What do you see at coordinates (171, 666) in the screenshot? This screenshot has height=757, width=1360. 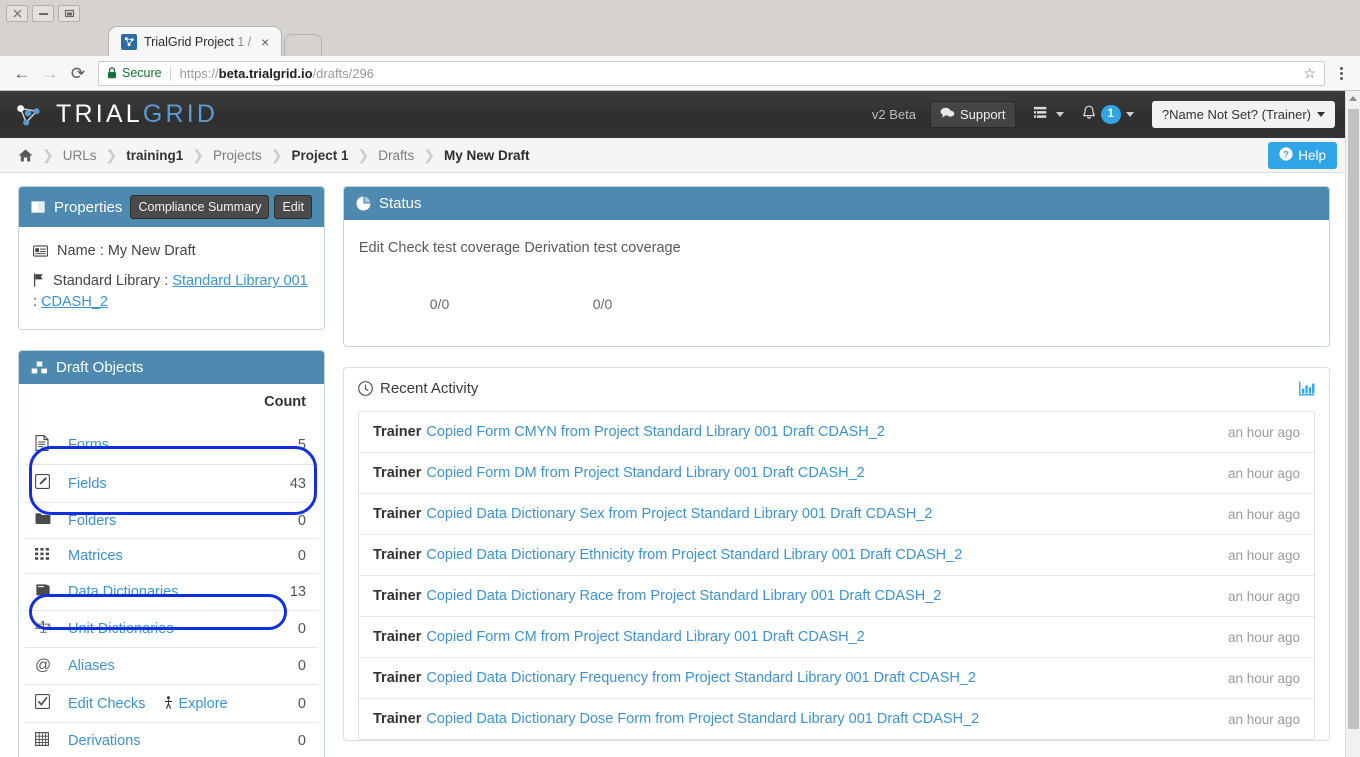 I see `table-row: @ Aliases 0` at bounding box center [171, 666].